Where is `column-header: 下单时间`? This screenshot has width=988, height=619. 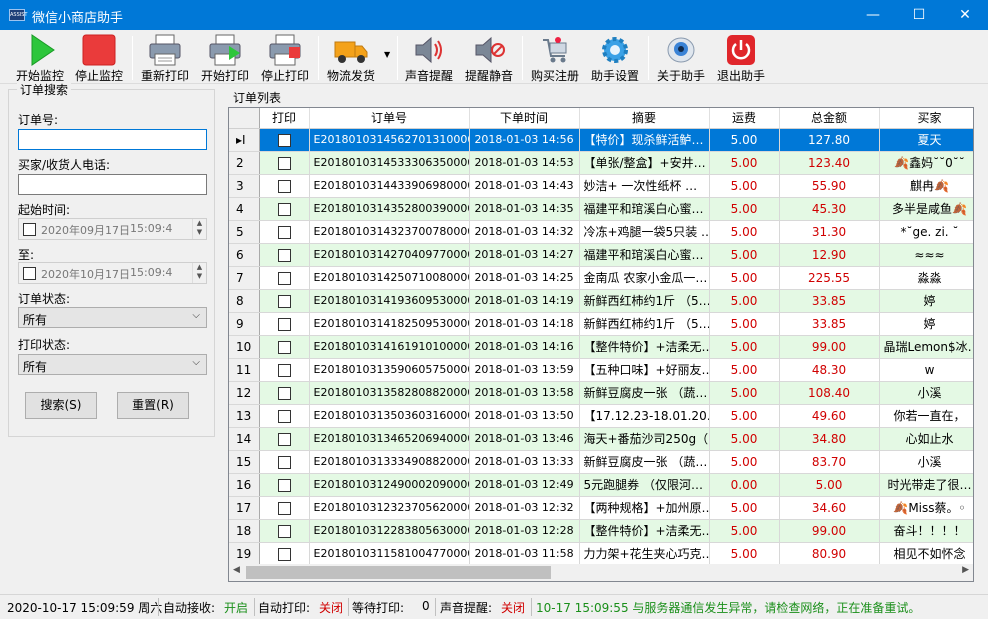
column-header: 下单时间 is located at coordinates (524, 118).